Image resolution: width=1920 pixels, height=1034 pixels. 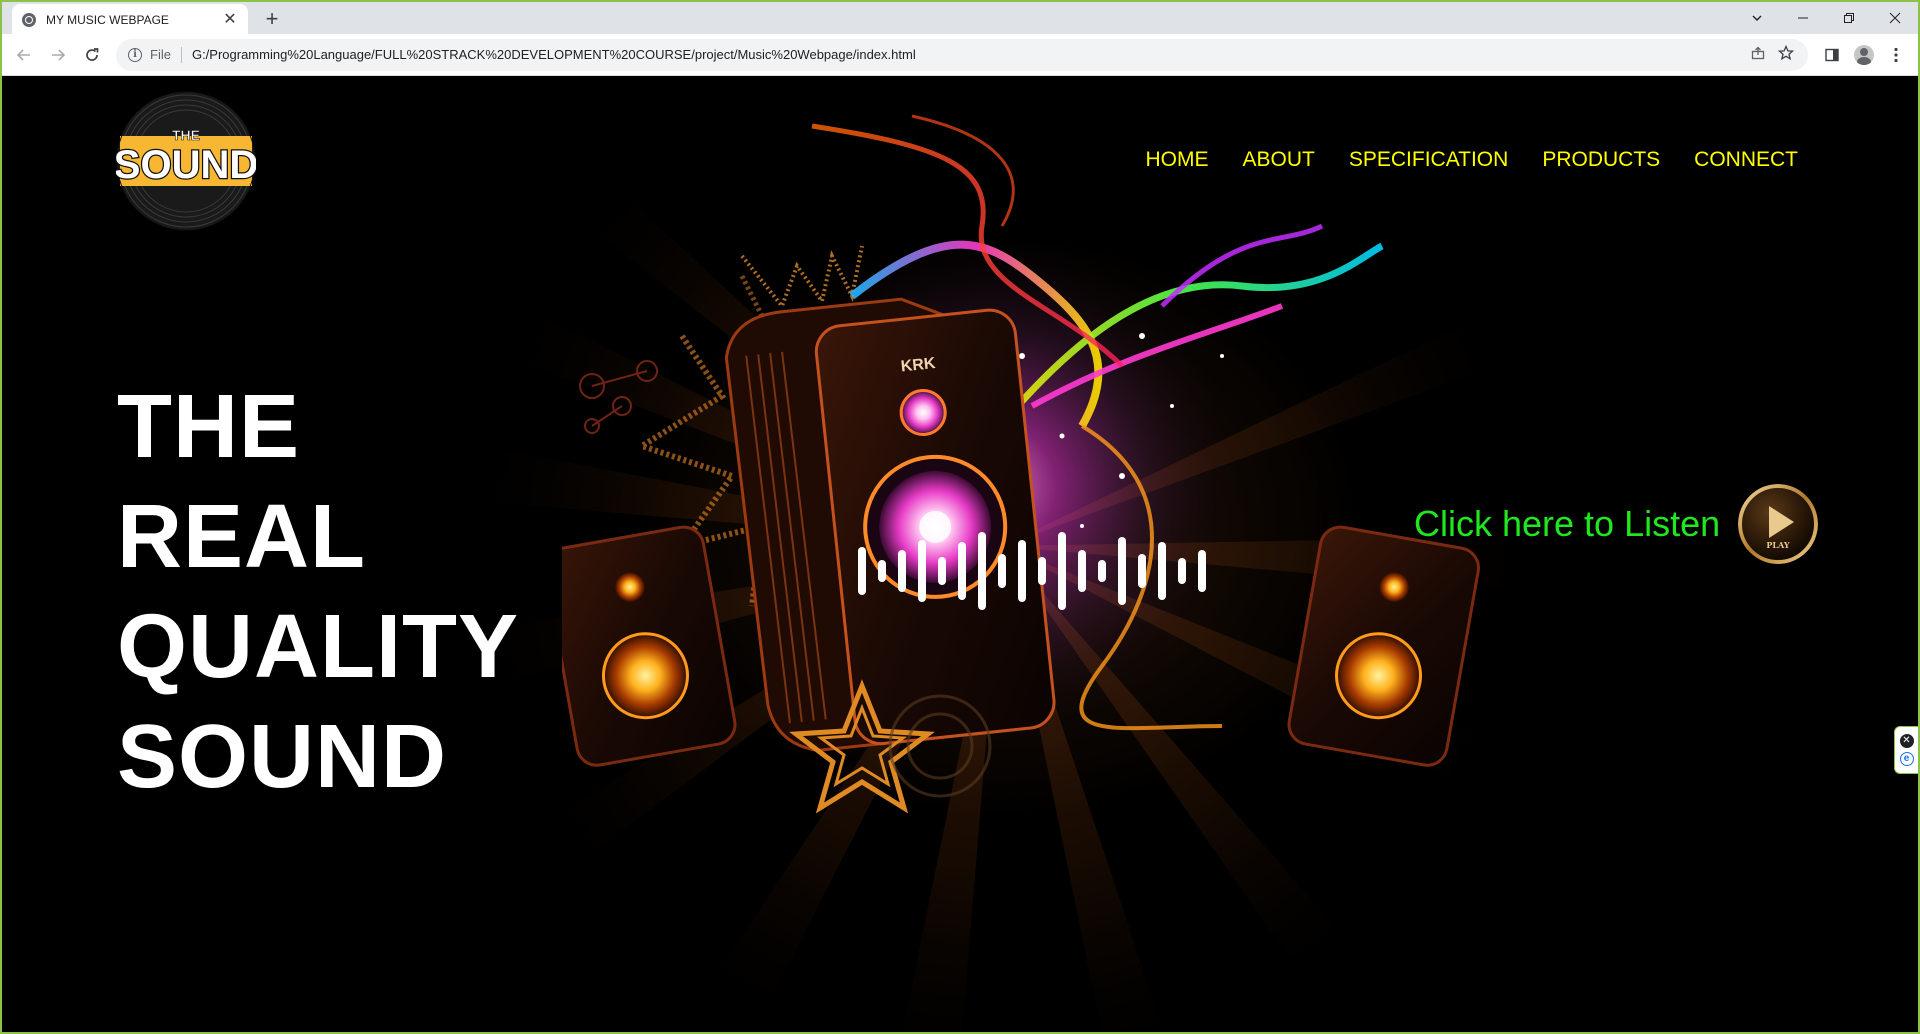 I want to click on nav-products: PRODUCTS, so click(x=1601, y=160).